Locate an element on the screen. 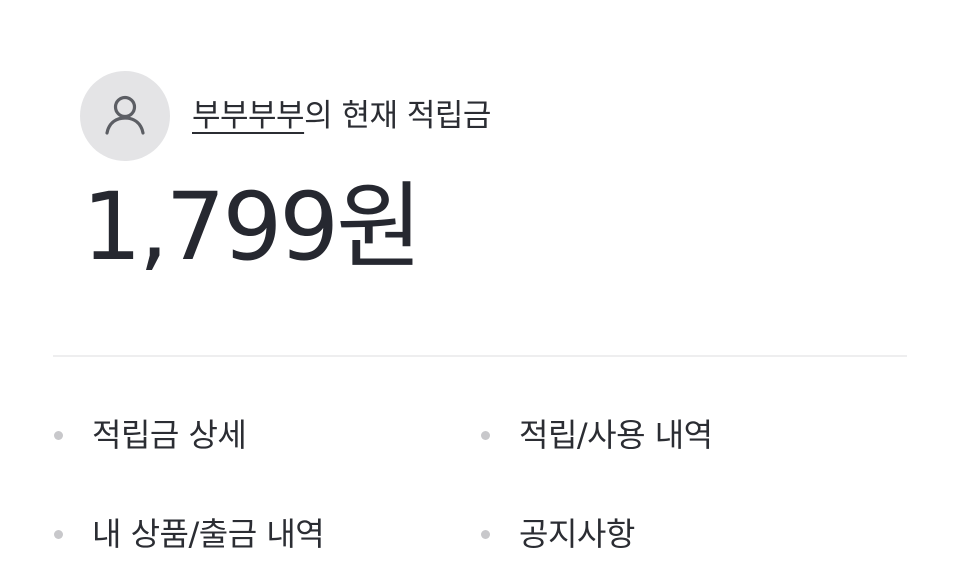 Image resolution: width=960 pixels, height=577 pixels. menu-item-label: 적립/사용 내역 is located at coordinates (616, 435).